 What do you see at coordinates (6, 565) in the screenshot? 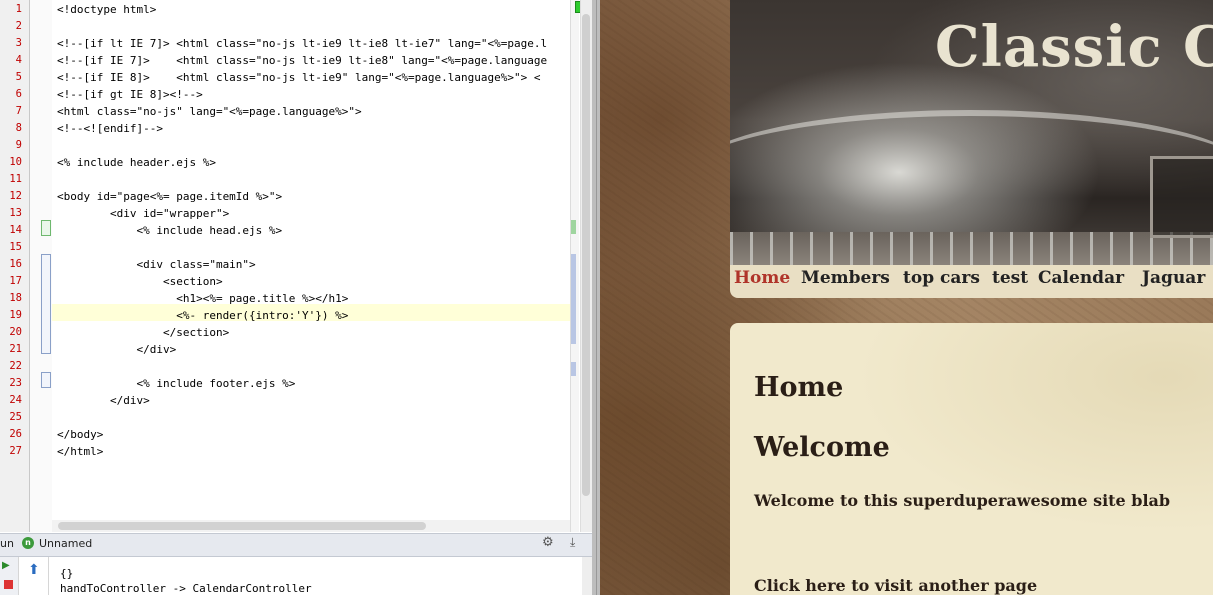
I see `rerun-icon: ▶` at bounding box center [6, 565].